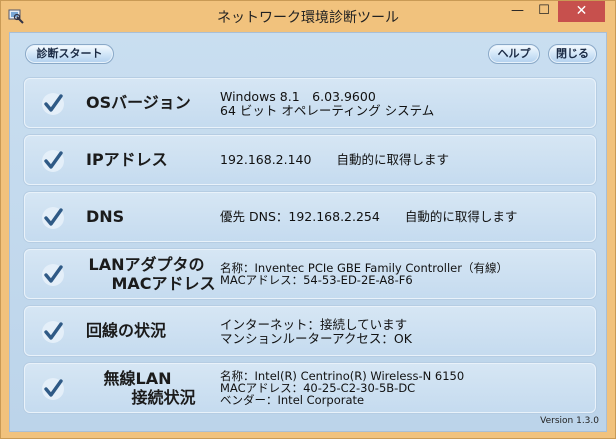  I want to click on version-label: Version 1.3.0, so click(569, 421).